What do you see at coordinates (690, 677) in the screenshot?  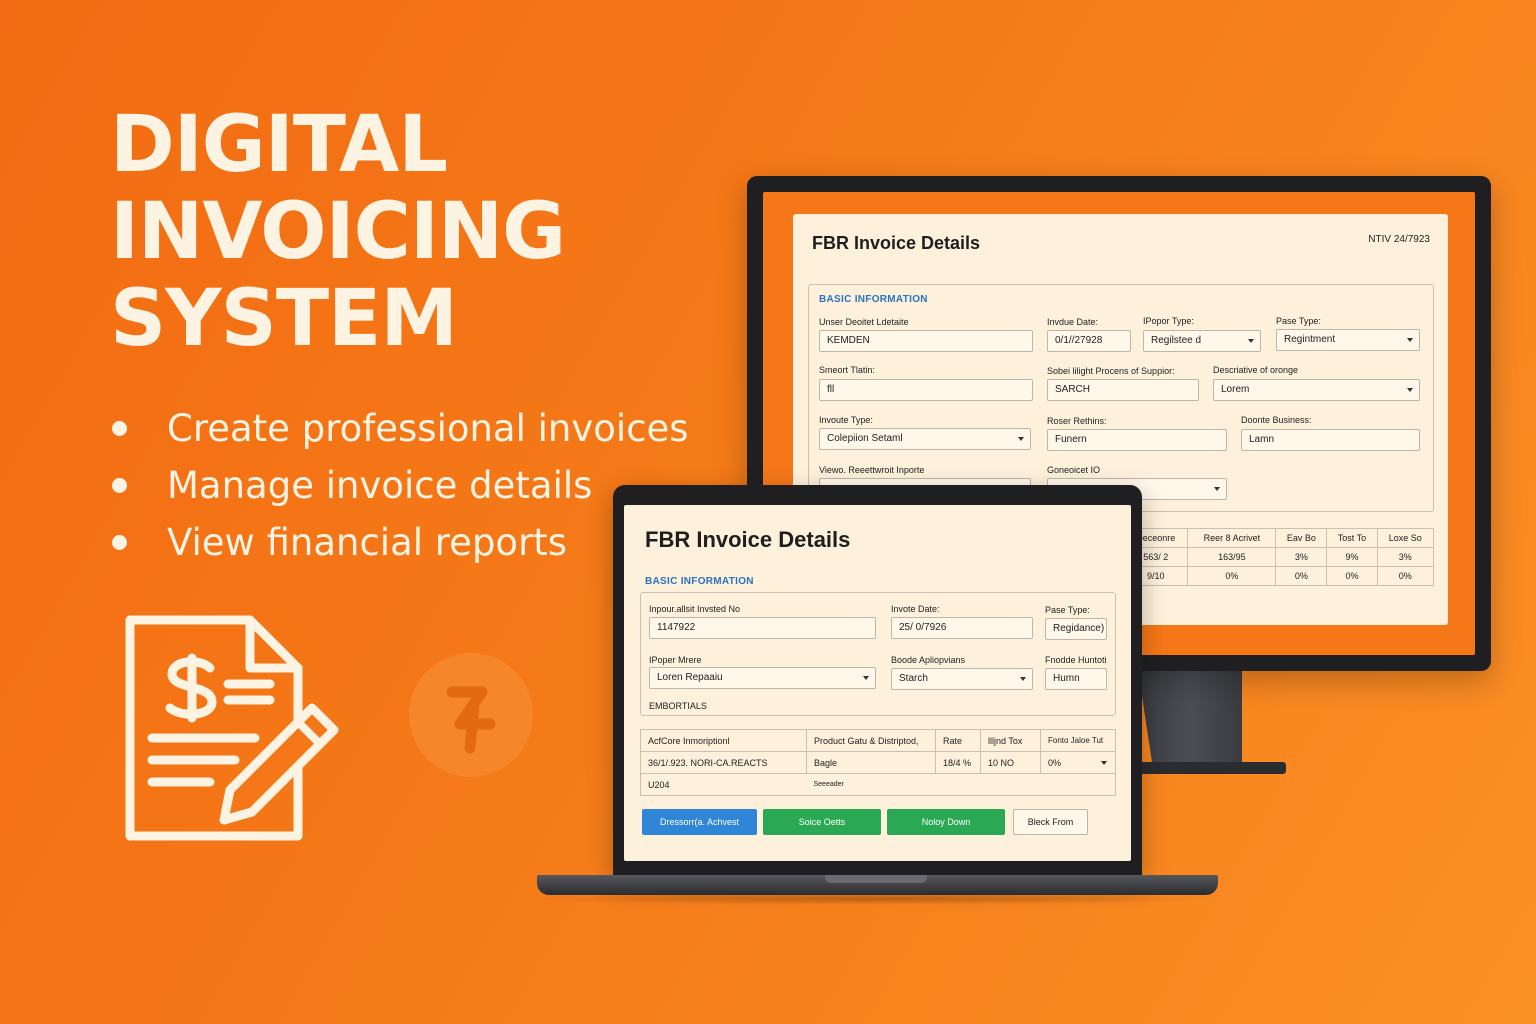 I see `select-value: Loren Repaaiu` at bounding box center [690, 677].